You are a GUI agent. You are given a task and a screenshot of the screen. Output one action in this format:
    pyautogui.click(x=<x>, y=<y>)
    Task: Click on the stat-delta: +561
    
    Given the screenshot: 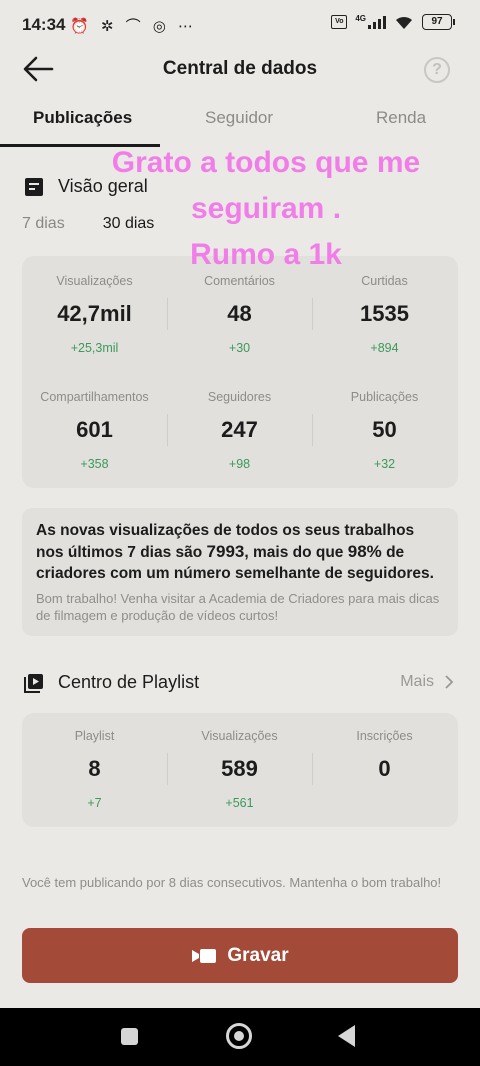 What is the action you would take?
    pyautogui.click(x=239, y=803)
    